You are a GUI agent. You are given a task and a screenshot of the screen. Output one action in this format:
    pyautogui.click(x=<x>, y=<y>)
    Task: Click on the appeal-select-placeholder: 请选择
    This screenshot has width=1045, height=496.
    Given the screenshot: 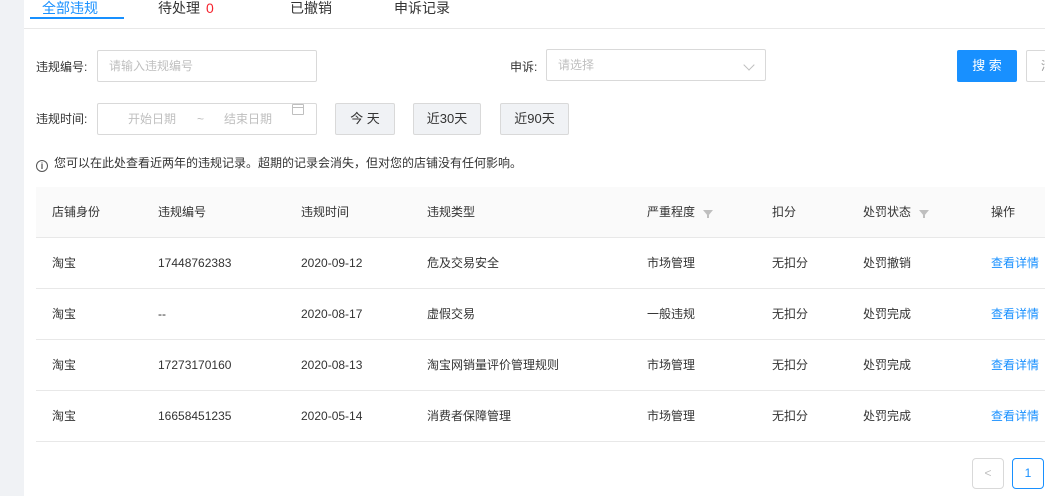 What is the action you would take?
    pyautogui.click(x=576, y=65)
    